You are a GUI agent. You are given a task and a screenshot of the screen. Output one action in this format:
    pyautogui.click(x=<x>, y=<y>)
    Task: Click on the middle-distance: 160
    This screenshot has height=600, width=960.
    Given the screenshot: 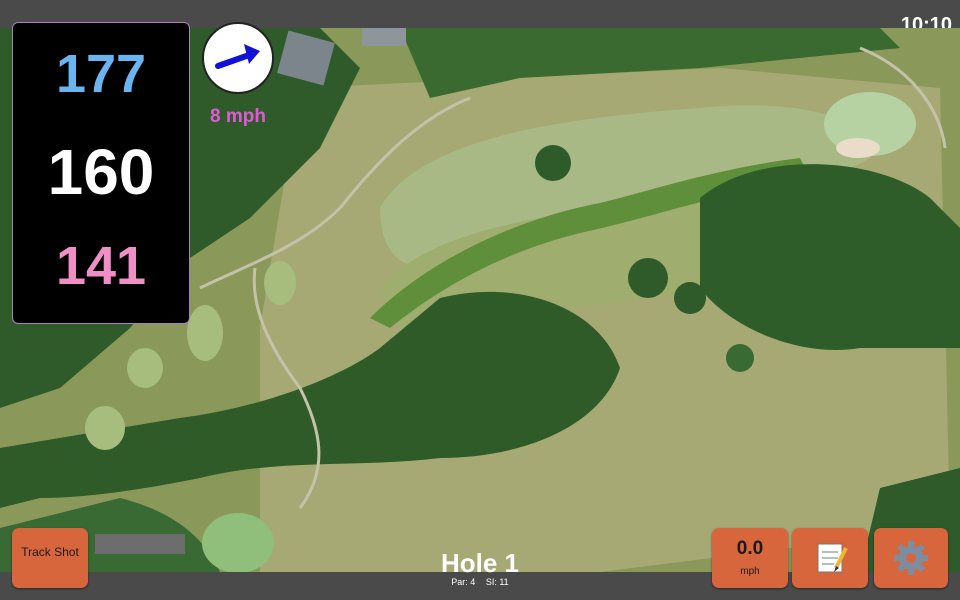 What is the action you would take?
    pyautogui.click(x=101, y=172)
    